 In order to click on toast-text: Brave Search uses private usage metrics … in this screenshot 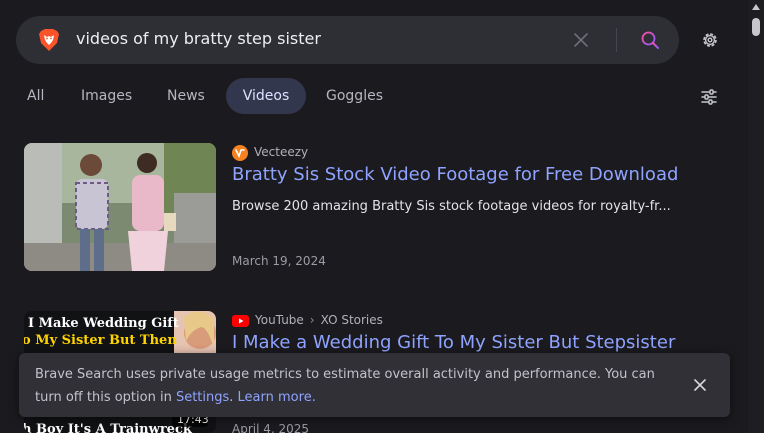, I will do `click(345, 386)`.